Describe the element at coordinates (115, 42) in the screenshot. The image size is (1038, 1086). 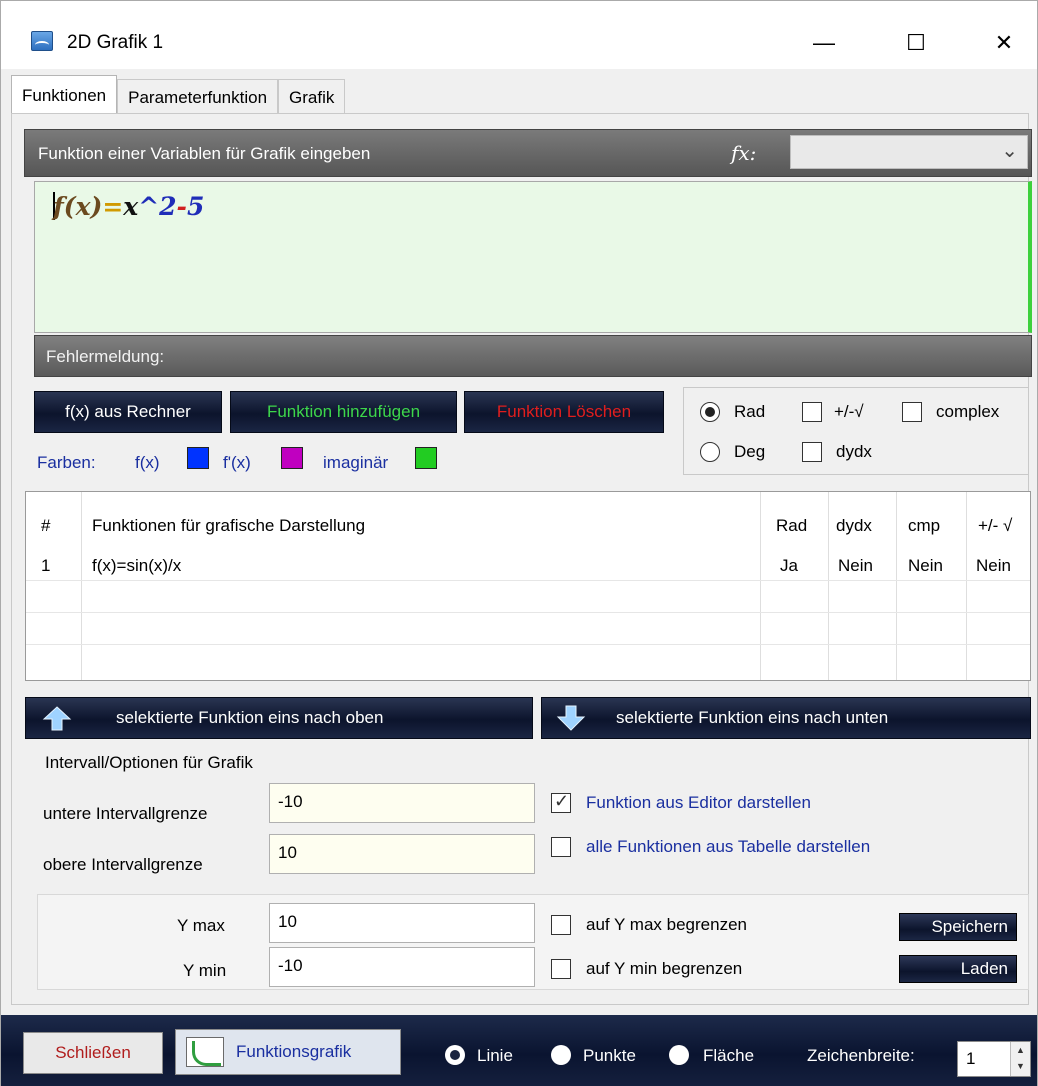
I see `window-title: 2D Grafik 1` at that location.